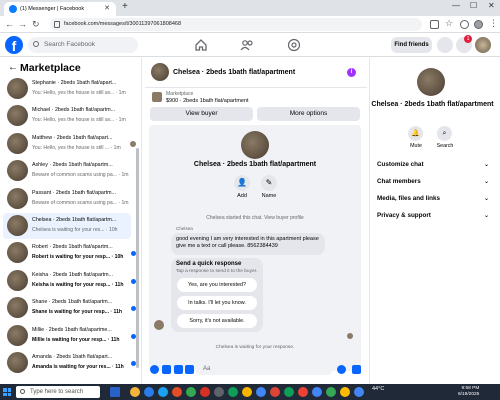 This screenshot has width=500, height=400. Describe the element at coordinates (50, 68) in the screenshot. I see `marketplace-title: Marketplace` at that location.